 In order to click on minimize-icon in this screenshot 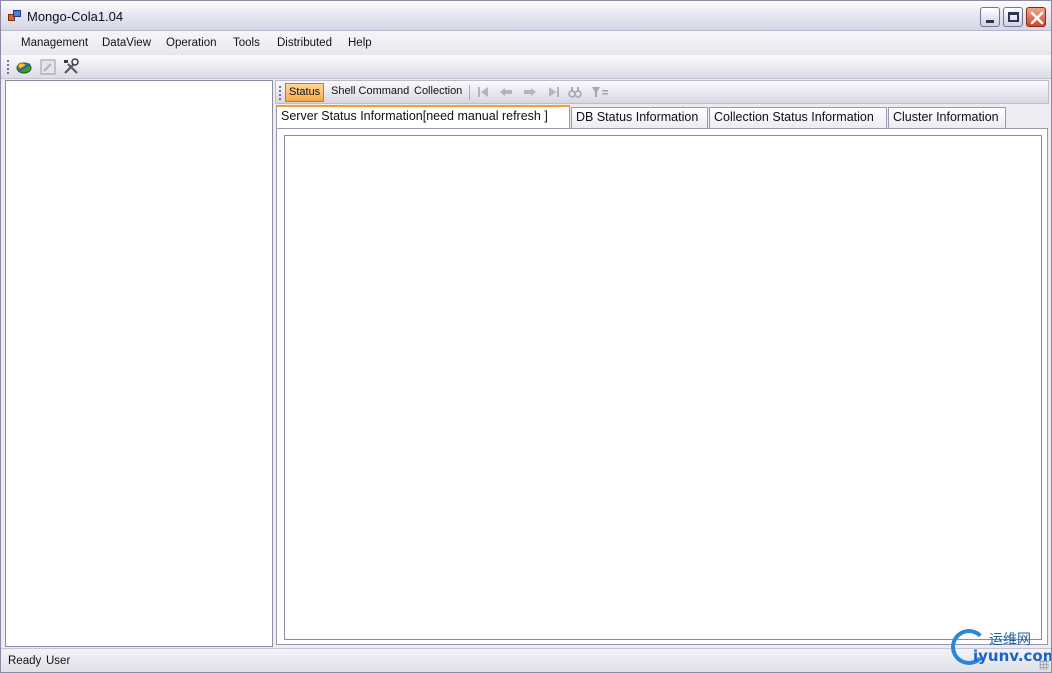, I will do `click(990, 21)`.